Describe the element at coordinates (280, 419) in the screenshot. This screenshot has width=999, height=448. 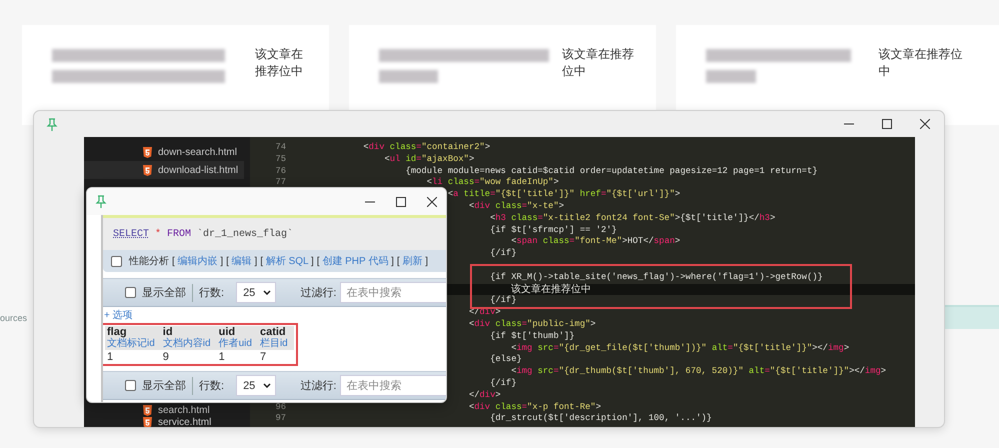
I see `line-number: 97` at that location.